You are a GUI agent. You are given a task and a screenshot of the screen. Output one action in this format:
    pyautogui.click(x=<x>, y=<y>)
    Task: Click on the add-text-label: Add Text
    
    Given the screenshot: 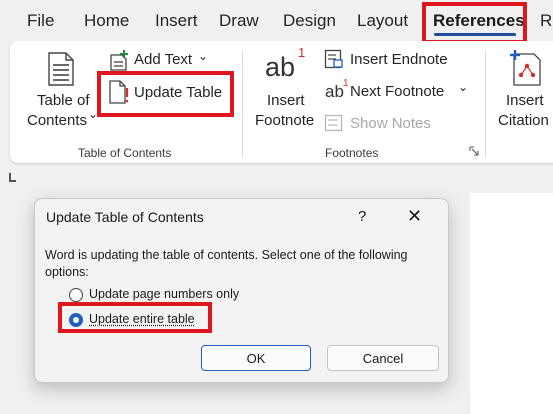 What is the action you would take?
    pyautogui.click(x=163, y=59)
    